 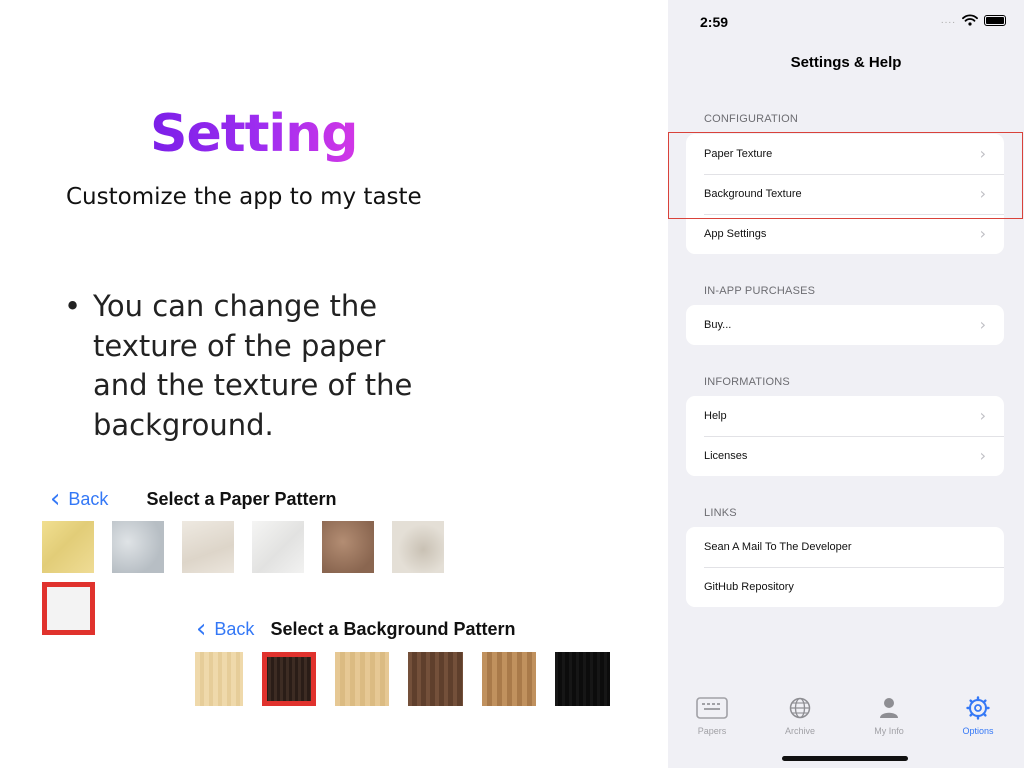 I want to click on section-header-informations: INFORMATIONS, so click(x=747, y=382).